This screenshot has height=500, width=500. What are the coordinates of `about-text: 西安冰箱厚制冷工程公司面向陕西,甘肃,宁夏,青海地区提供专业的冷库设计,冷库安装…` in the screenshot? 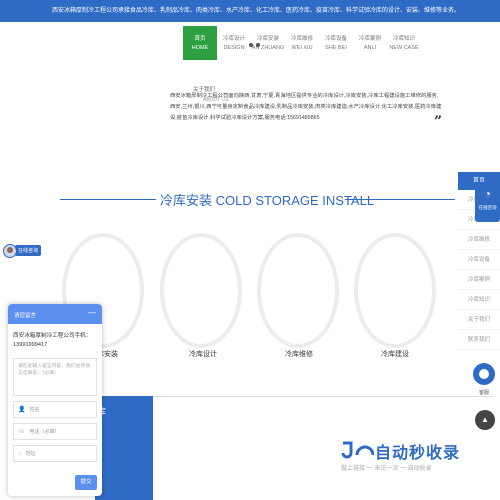 It's located at (306, 107).